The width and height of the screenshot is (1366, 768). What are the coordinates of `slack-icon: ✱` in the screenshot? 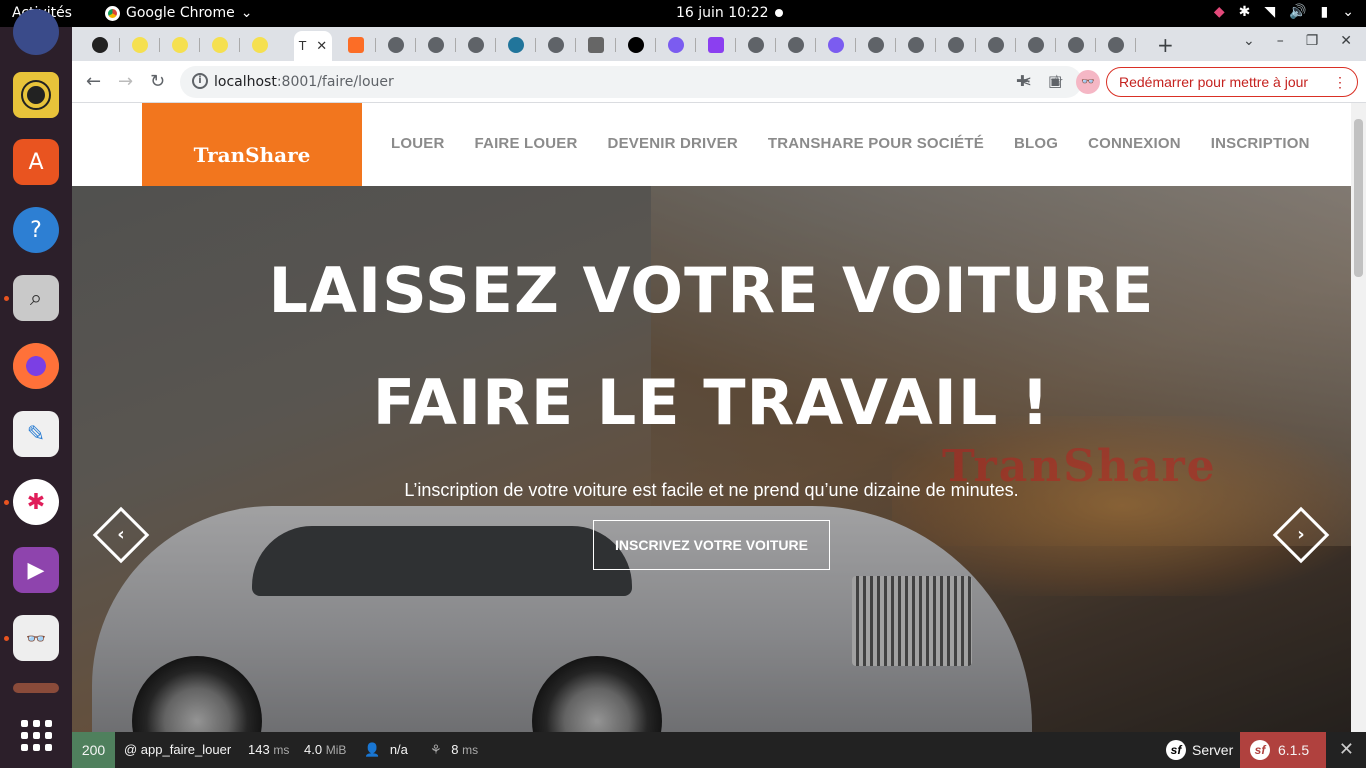 It's located at (36, 502).